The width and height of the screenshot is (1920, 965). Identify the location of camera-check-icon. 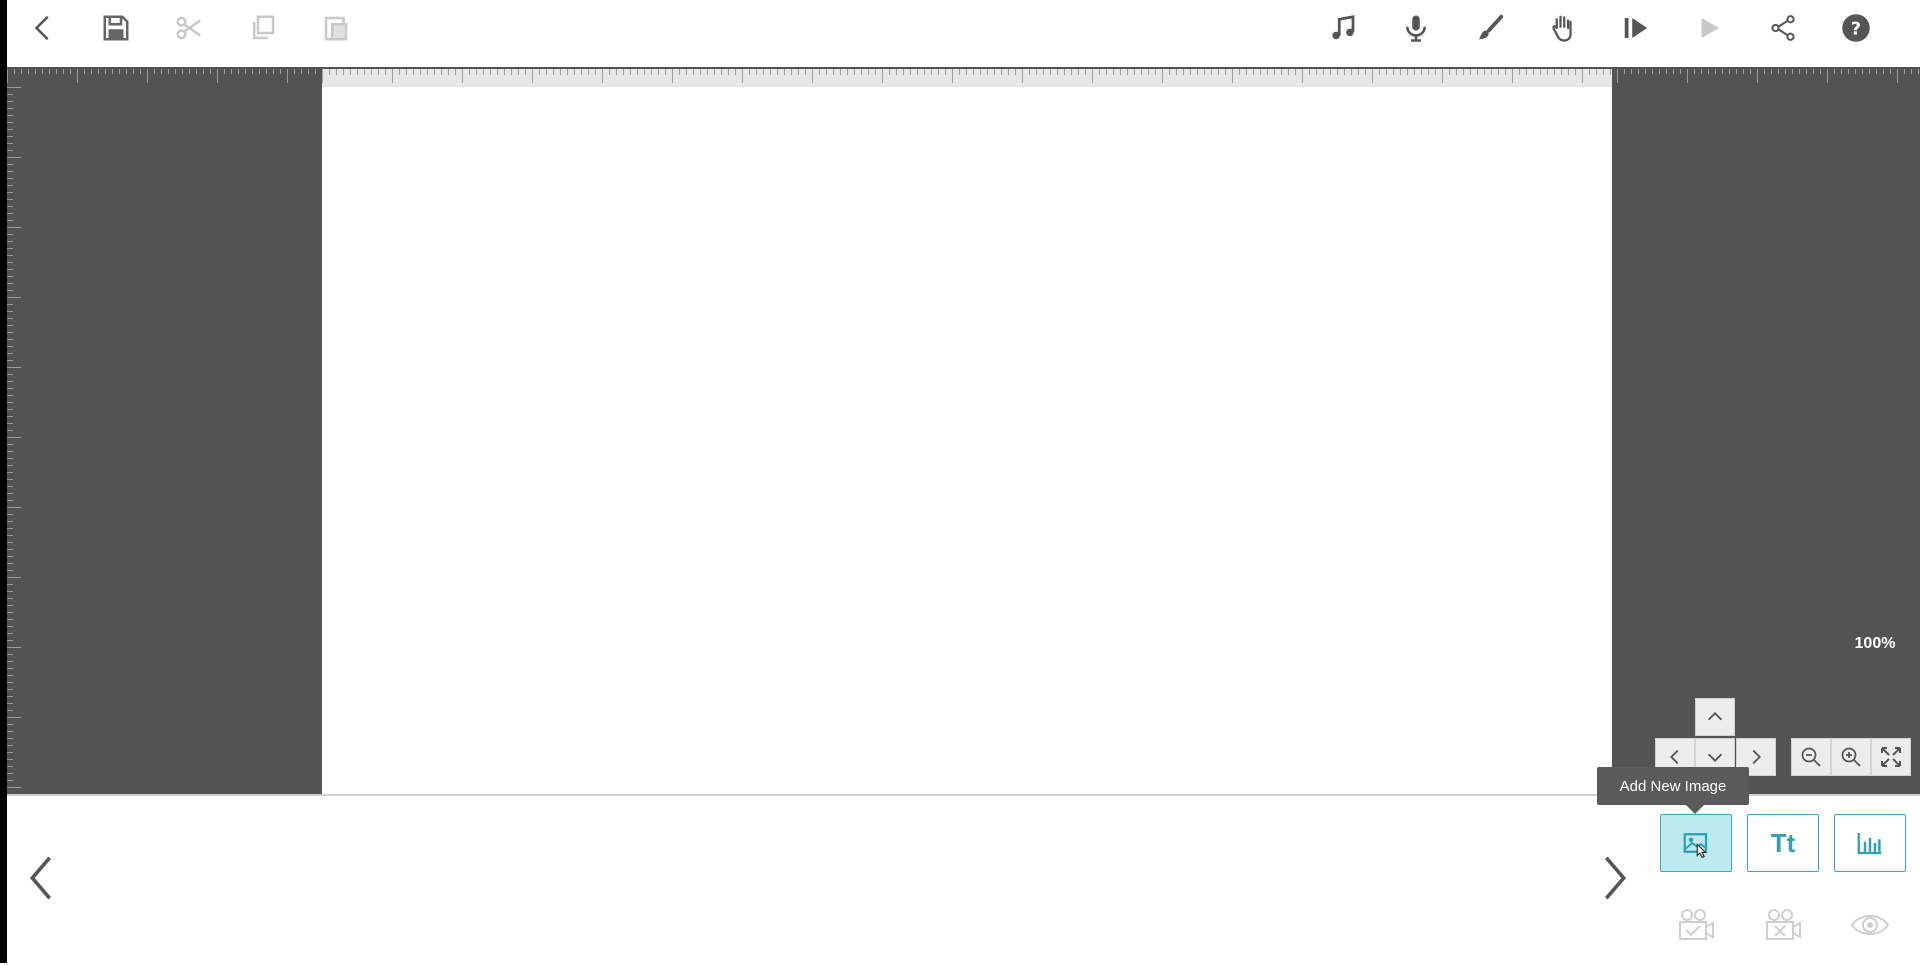
(1696, 925).